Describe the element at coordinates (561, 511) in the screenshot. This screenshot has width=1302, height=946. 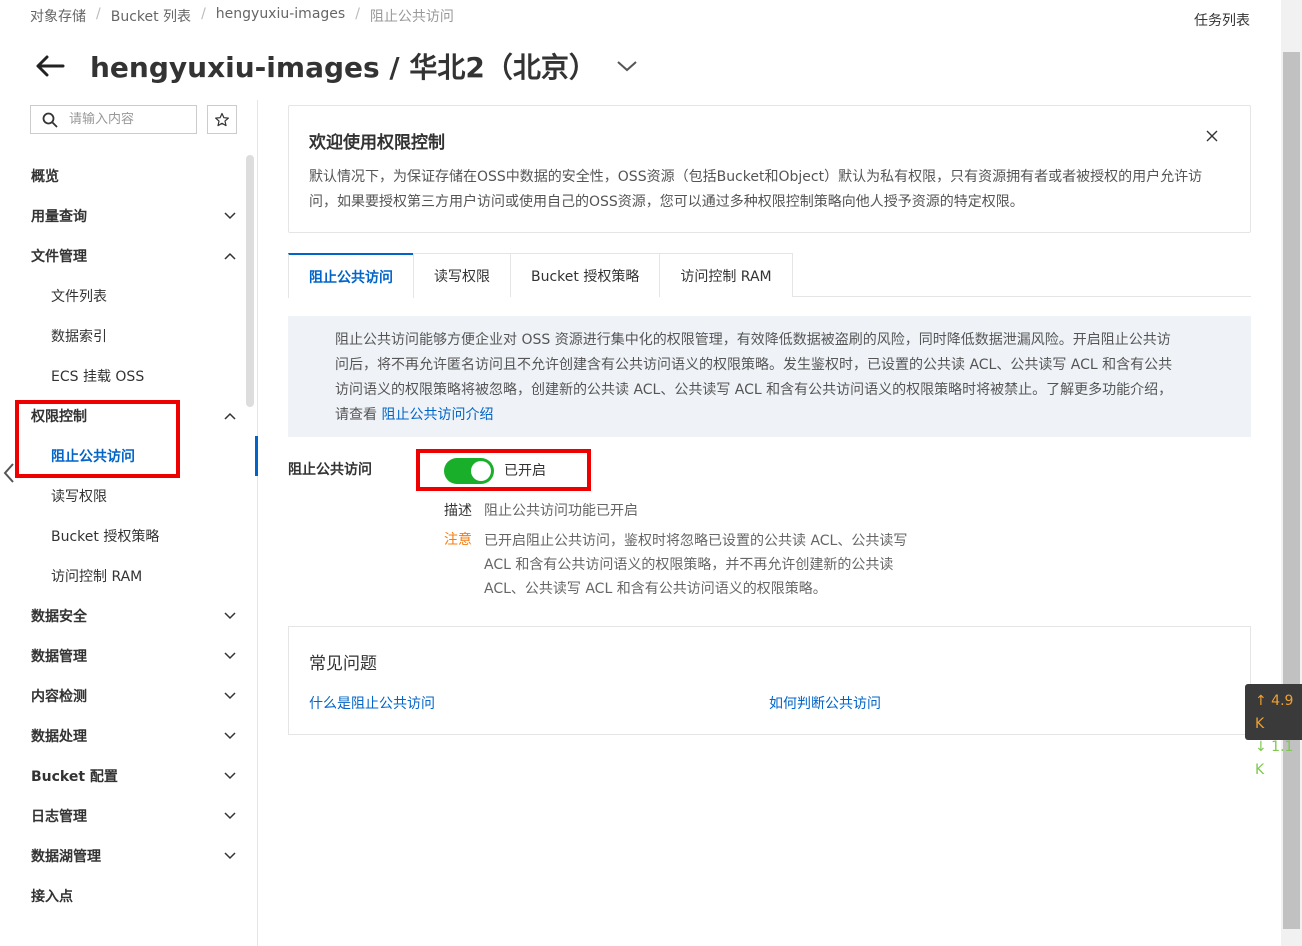
I see `description-value: 阻止公共访问功能已开启` at that location.